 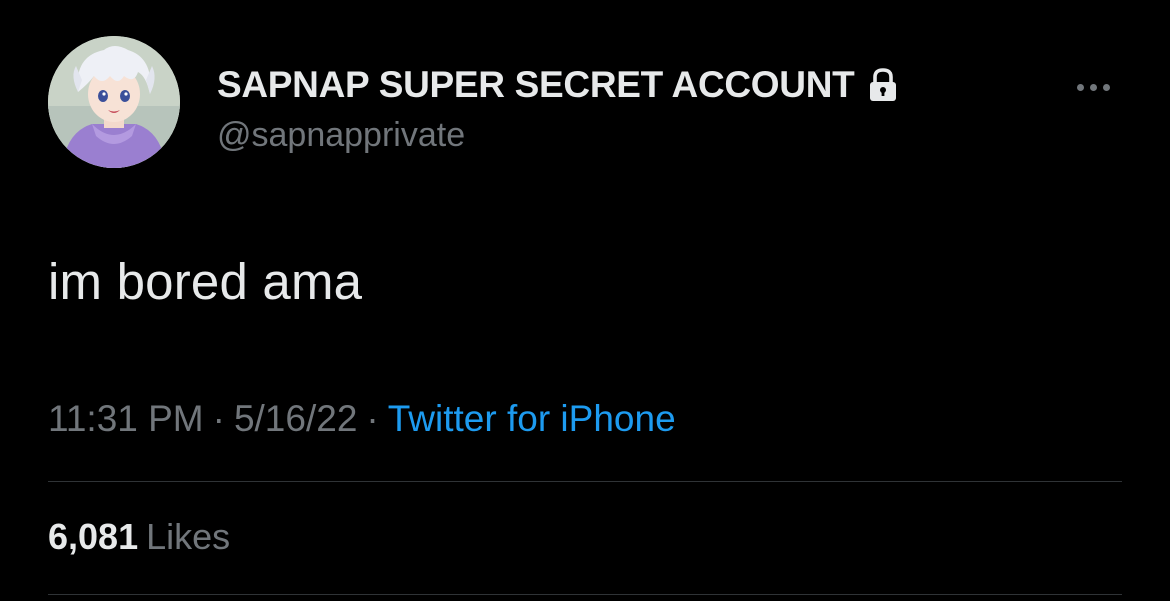 What do you see at coordinates (536, 85) in the screenshot?
I see `display-name: SAPNAP SUPER SECRET ACCOUNT` at bounding box center [536, 85].